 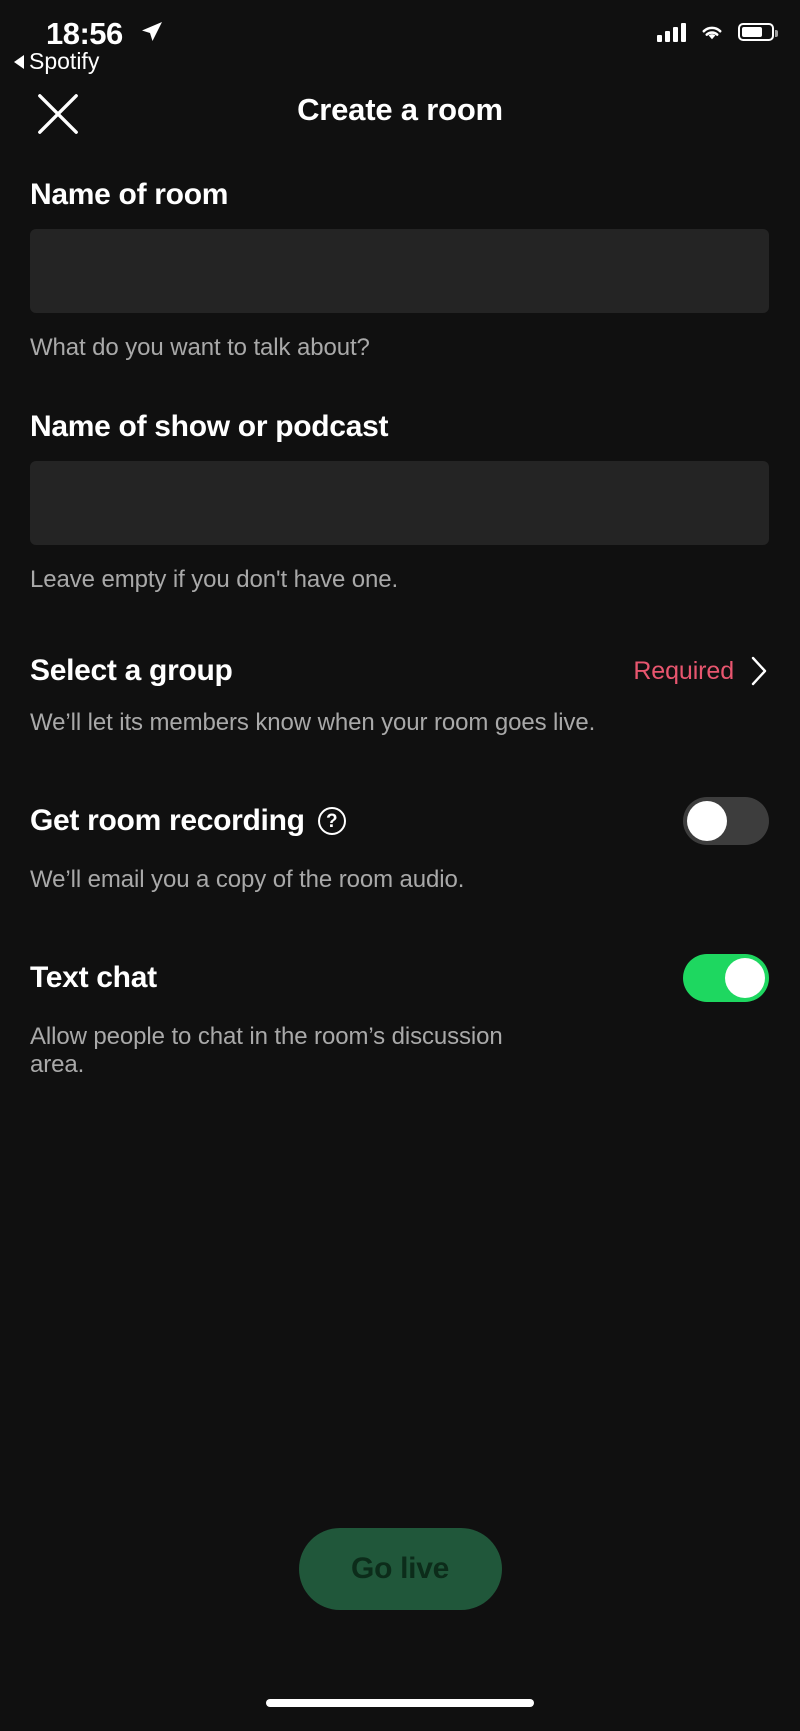 I want to click on text-chat-label: Text chat, so click(x=93, y=977).